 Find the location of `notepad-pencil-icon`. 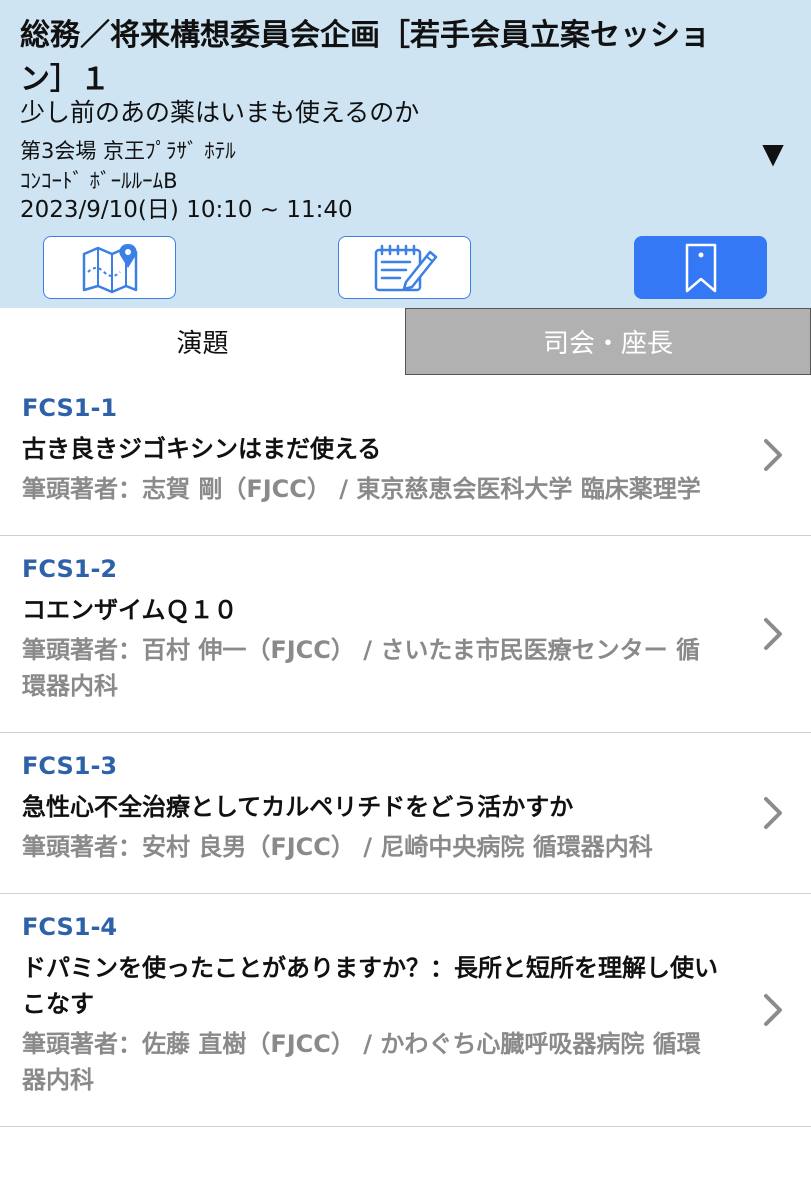

notepad-pencil-icon is located at coordinates (405, 267).